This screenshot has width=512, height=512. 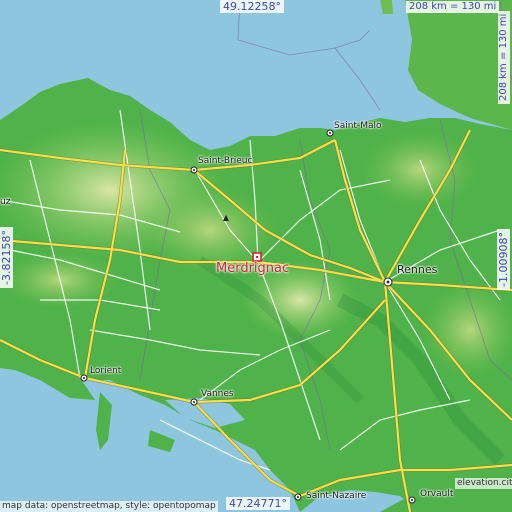 What do you see at coordinates (252, 6) in the screenshot?
I see `coord-north: 49.12258°` at bounding box center [252, 6].